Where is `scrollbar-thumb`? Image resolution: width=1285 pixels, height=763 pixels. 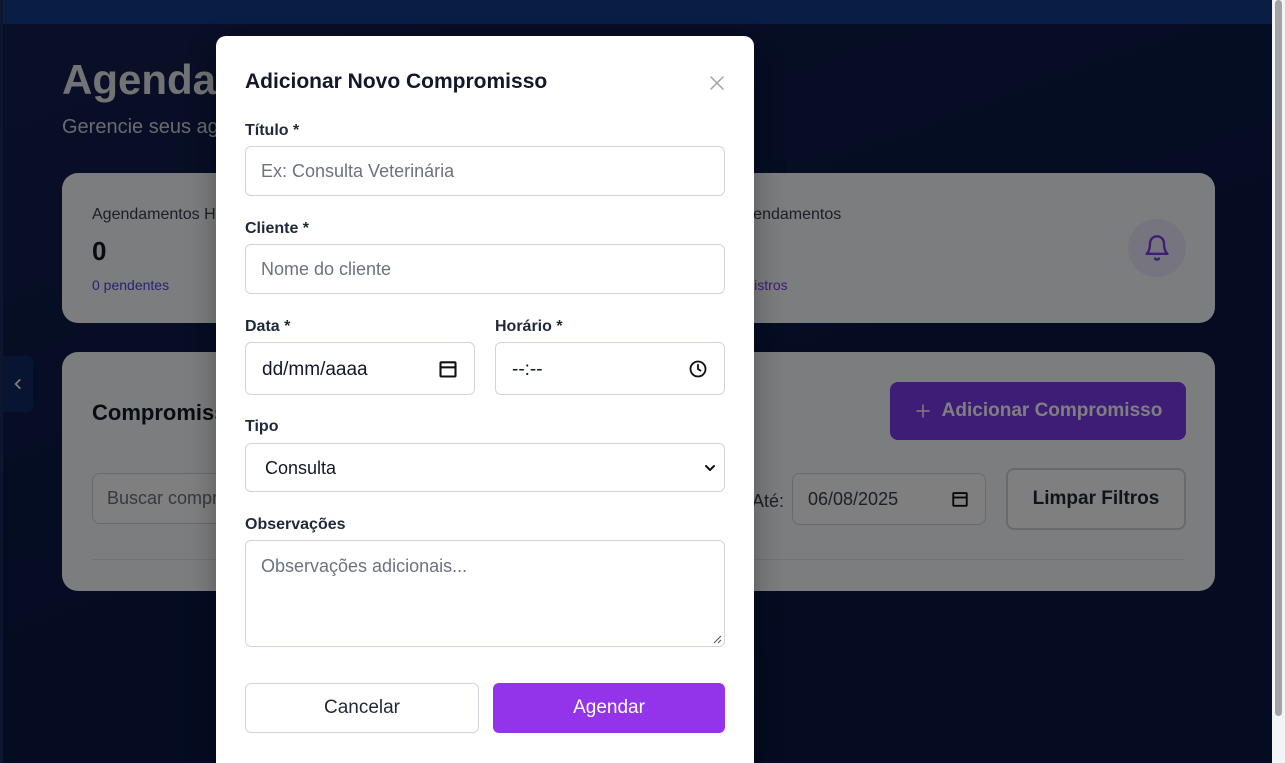
scrollbar-thumb is located at coordinates (1278, 358).